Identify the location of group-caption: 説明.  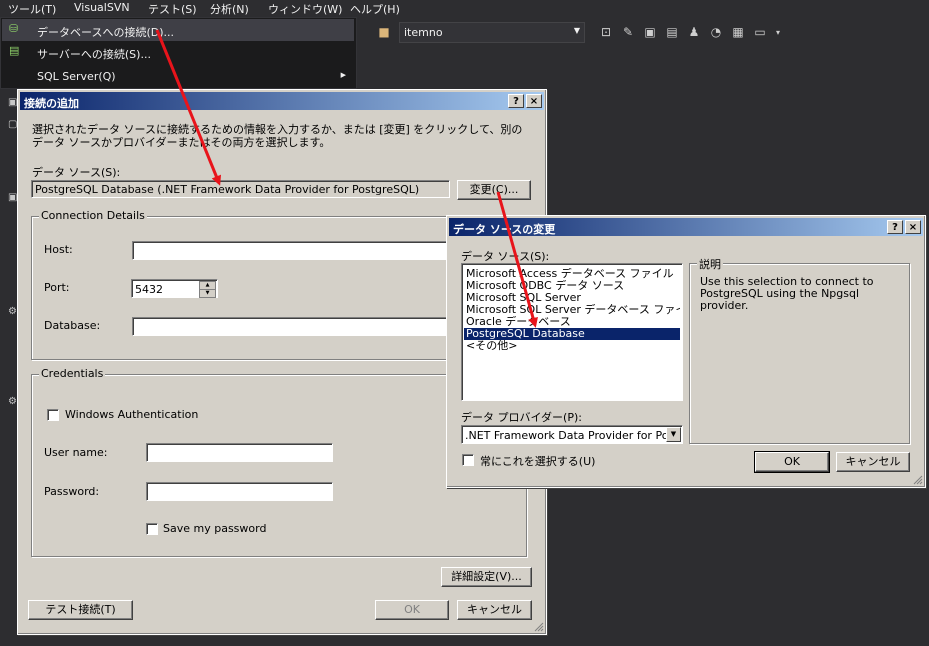
(710, 264).